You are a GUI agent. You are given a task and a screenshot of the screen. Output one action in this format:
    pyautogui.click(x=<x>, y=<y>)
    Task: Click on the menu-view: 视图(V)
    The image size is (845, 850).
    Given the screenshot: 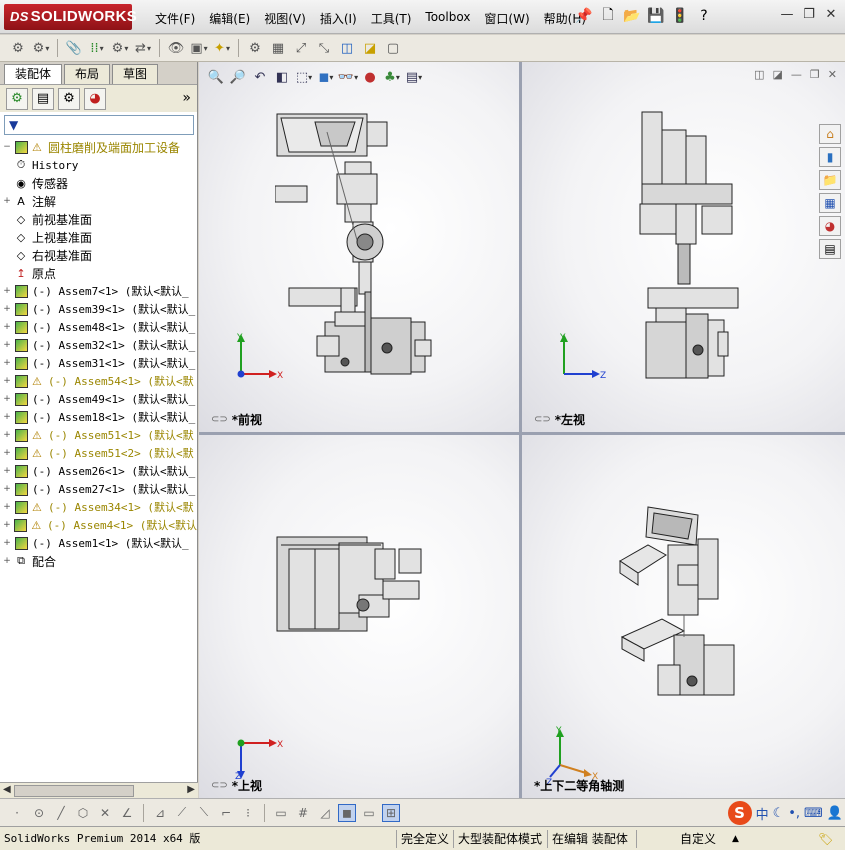 What is the action you would take?
    pyautogui.click(x=285, y=18)
    